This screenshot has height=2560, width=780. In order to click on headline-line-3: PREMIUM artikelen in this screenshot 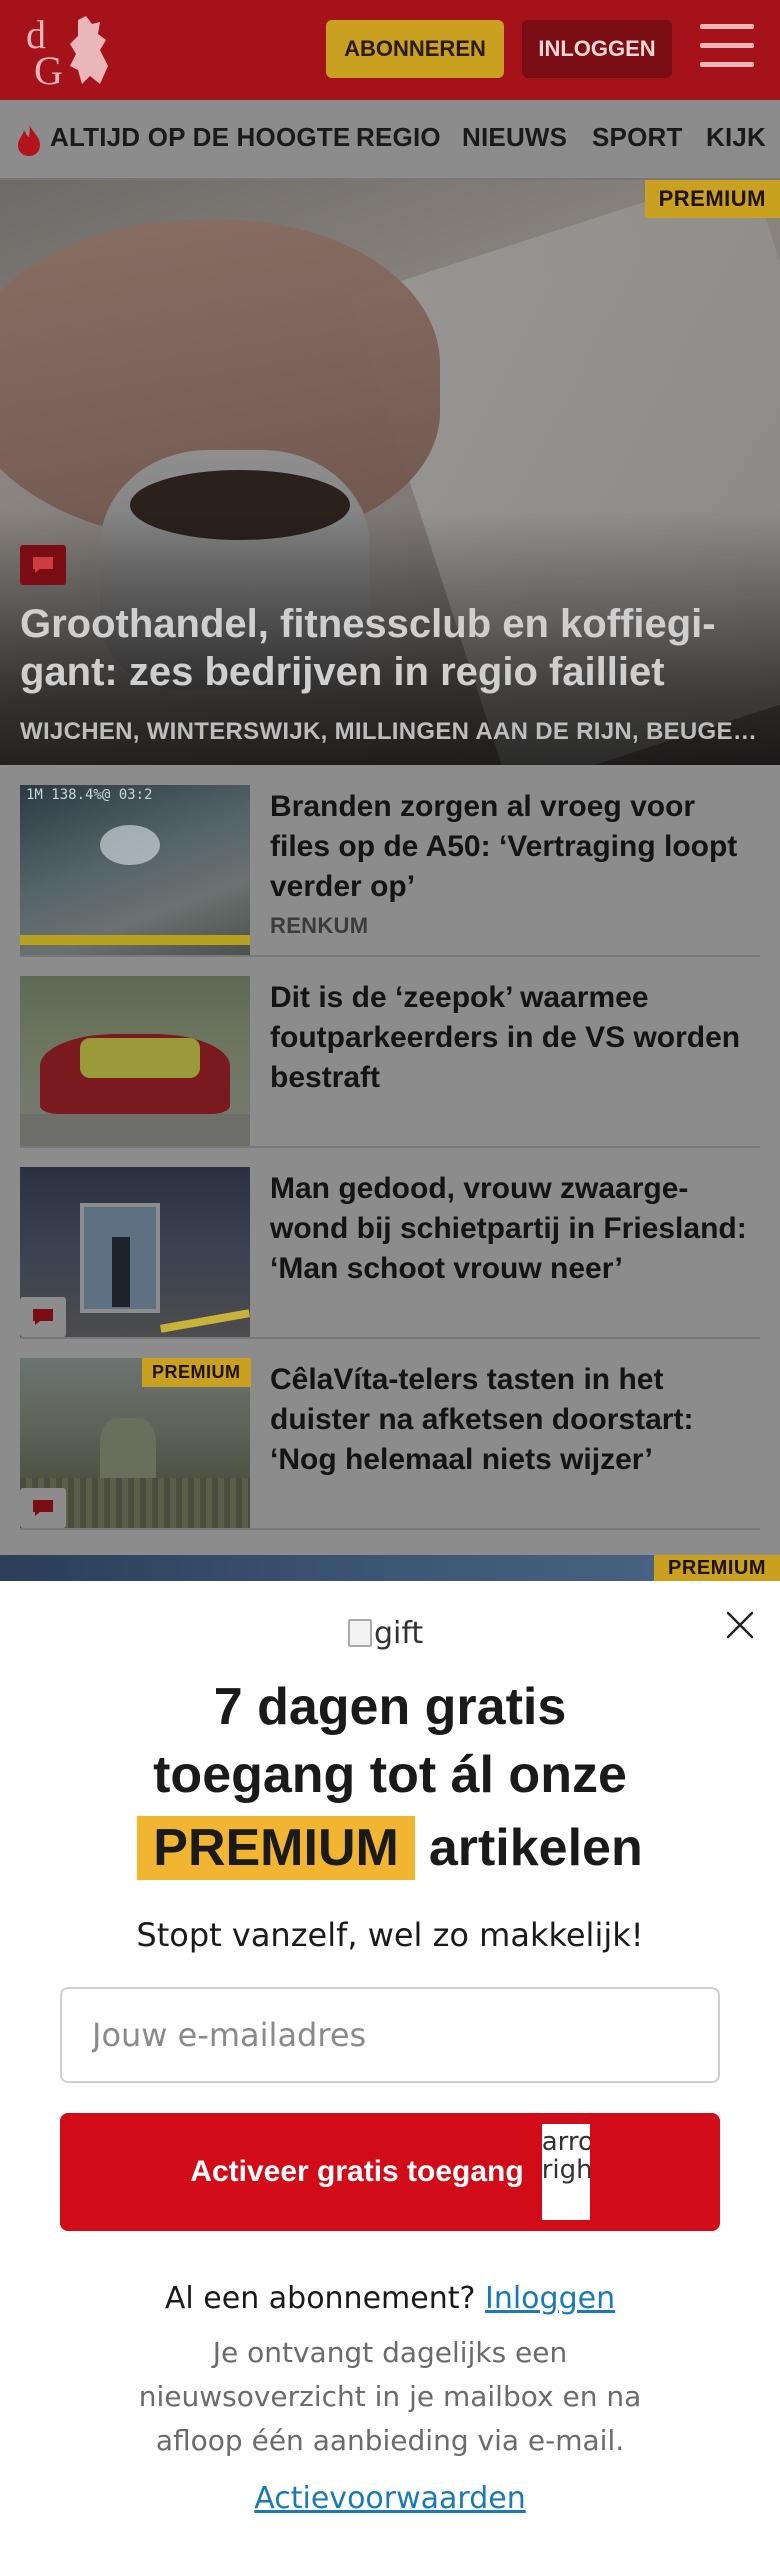, I will do `click(390, 1848)`.